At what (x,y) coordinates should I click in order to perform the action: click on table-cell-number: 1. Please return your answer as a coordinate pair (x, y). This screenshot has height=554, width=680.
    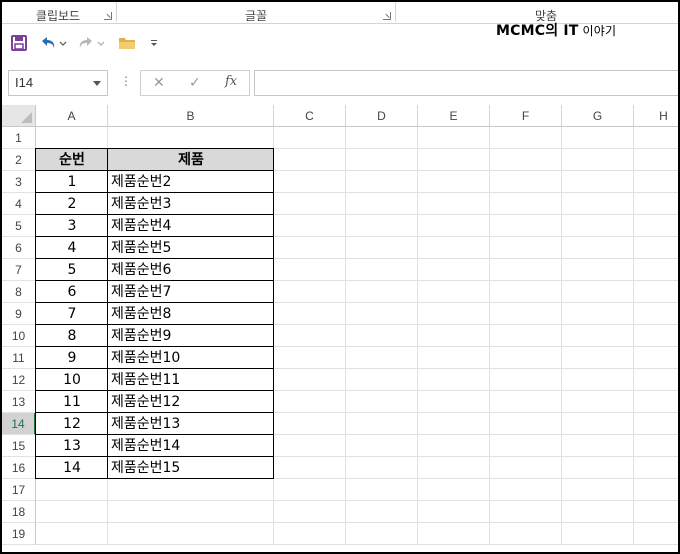
    Looking at the image, I should click on (72, 182).